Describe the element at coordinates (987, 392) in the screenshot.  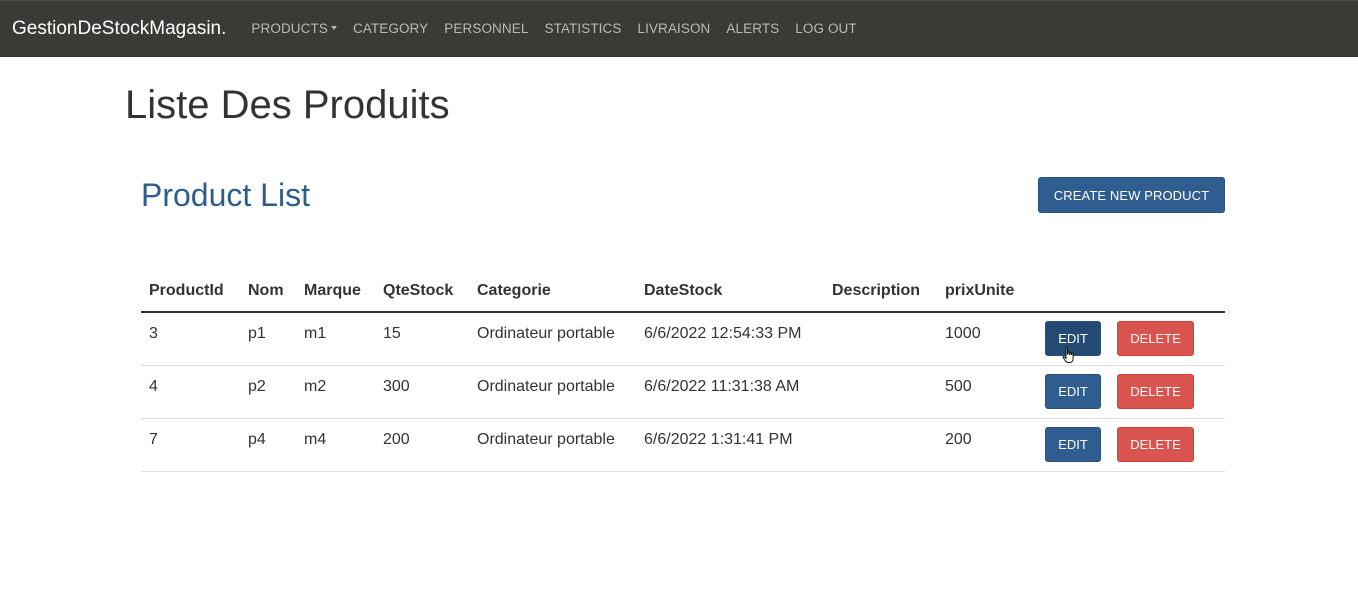
I see `cell-prix-unite: 500` at that location.